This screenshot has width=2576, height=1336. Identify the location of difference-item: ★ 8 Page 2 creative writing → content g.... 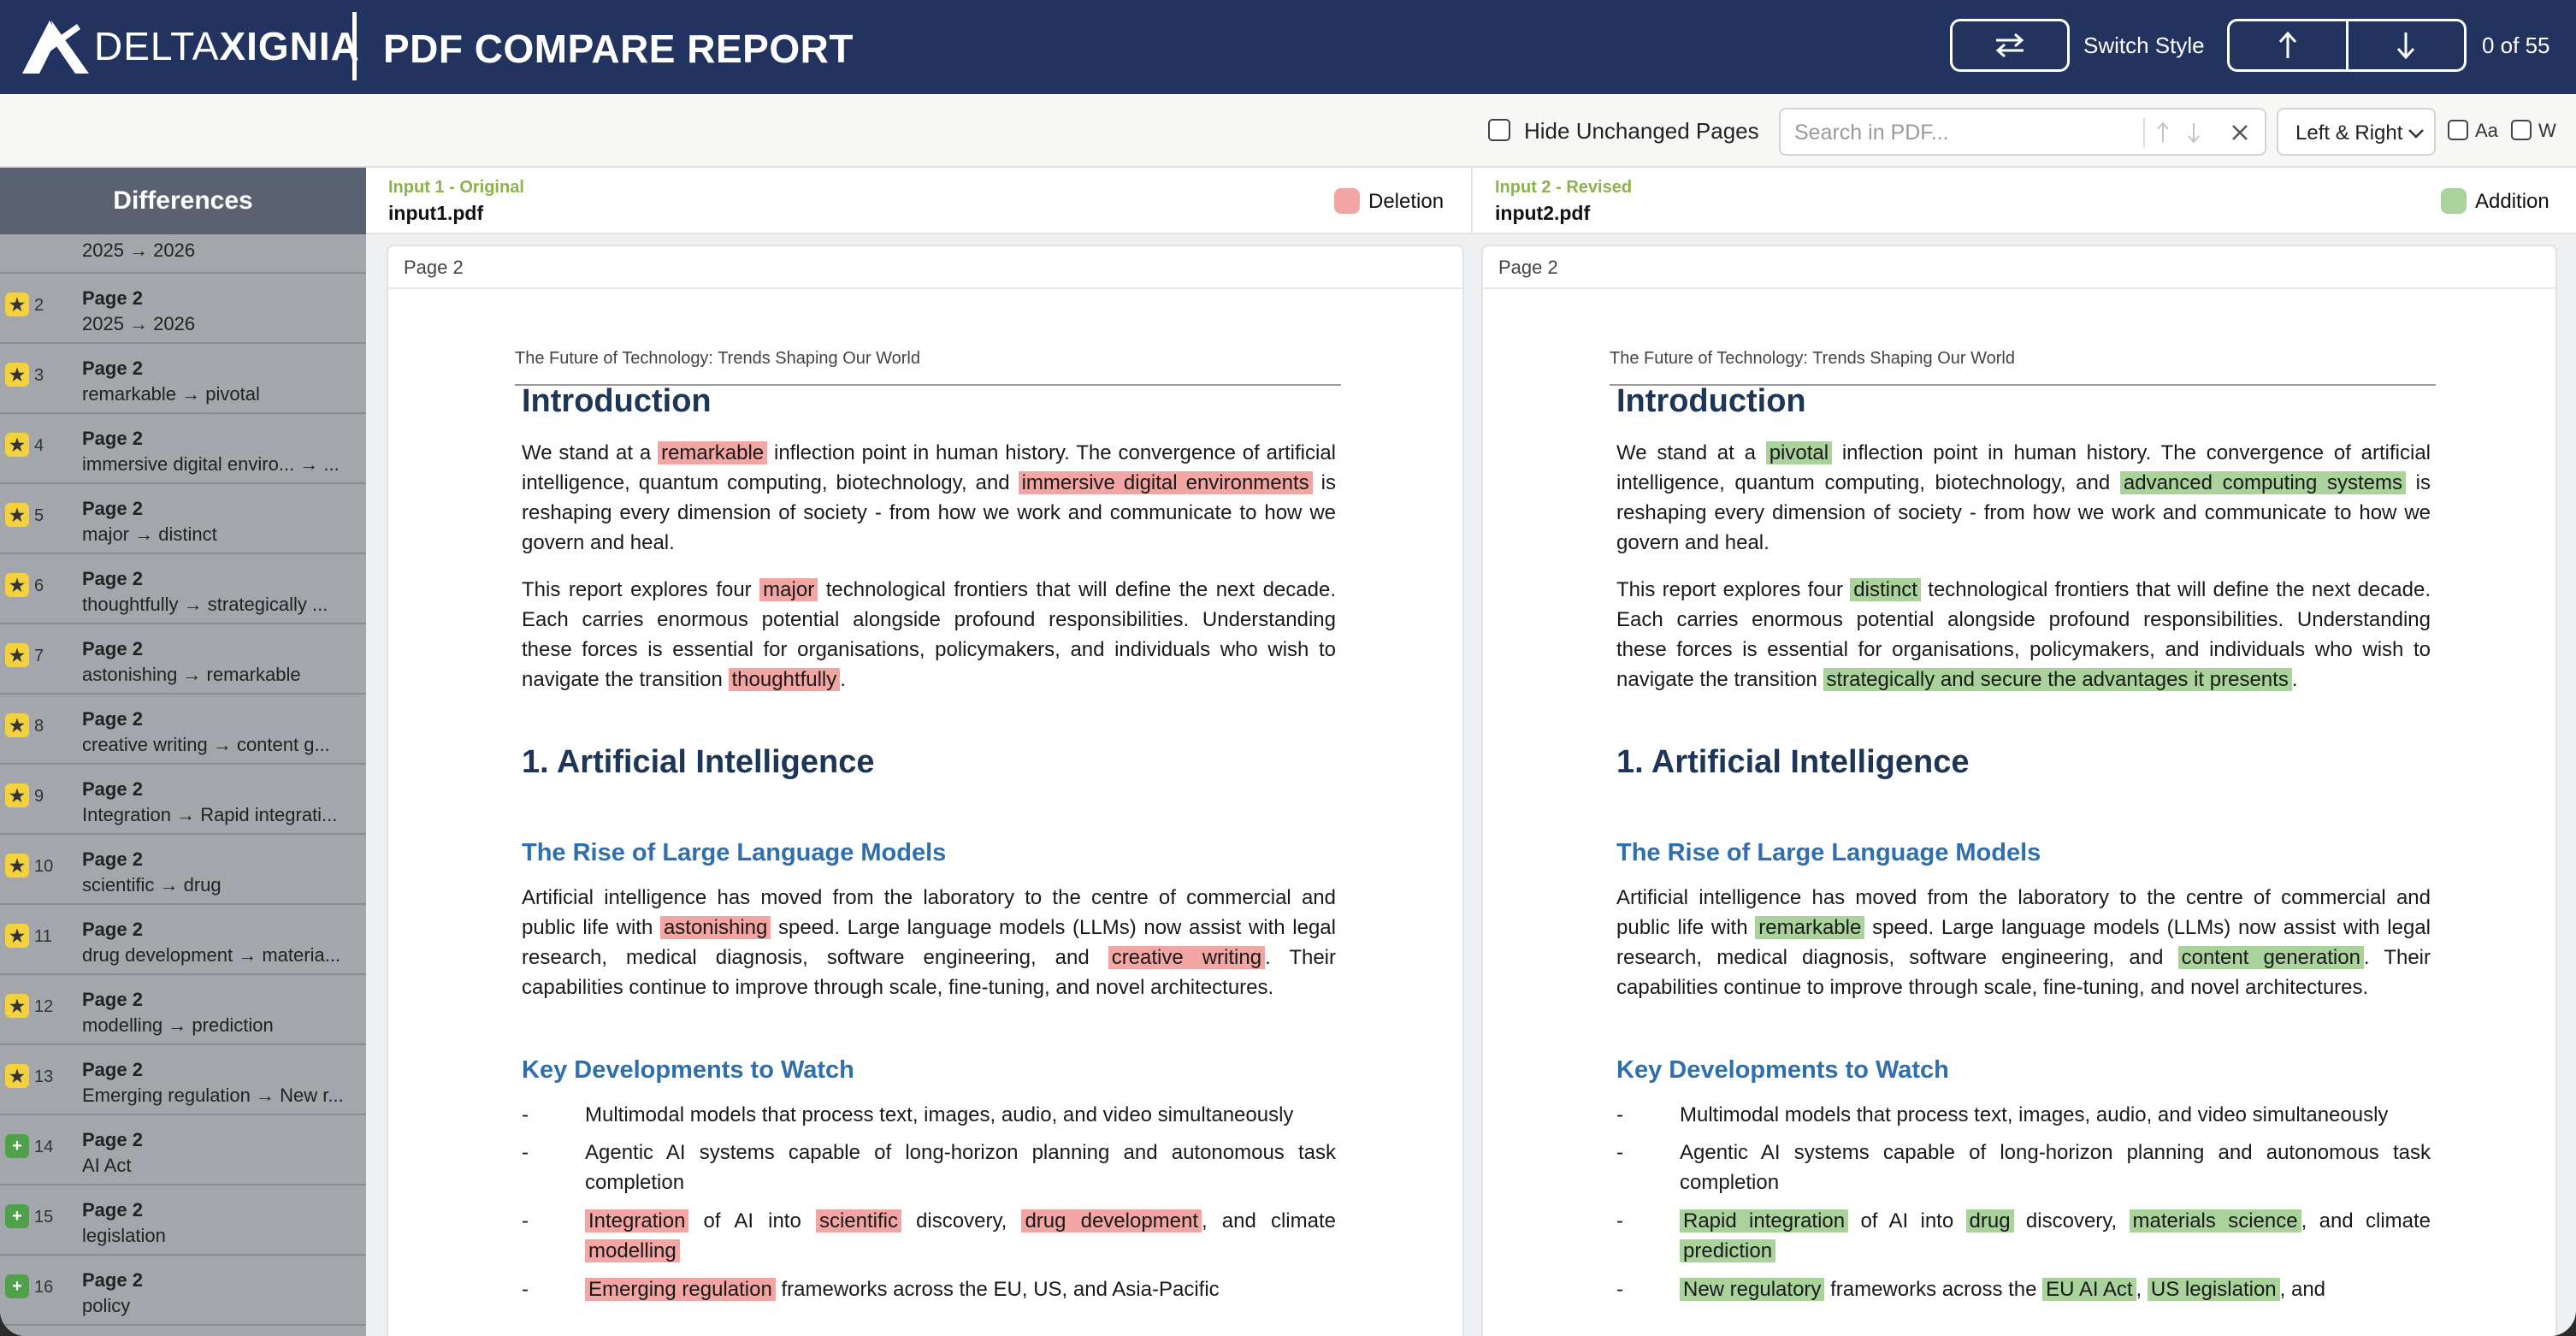
(183, 730).